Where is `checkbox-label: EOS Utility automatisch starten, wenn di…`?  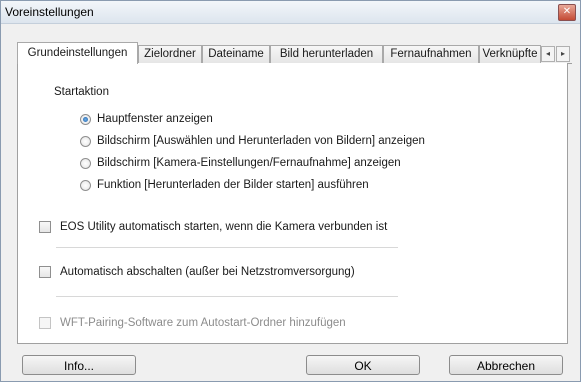
checkbox-label: EOS Utility automatisch starten, wenn di… is located at coordinates (224, 227).